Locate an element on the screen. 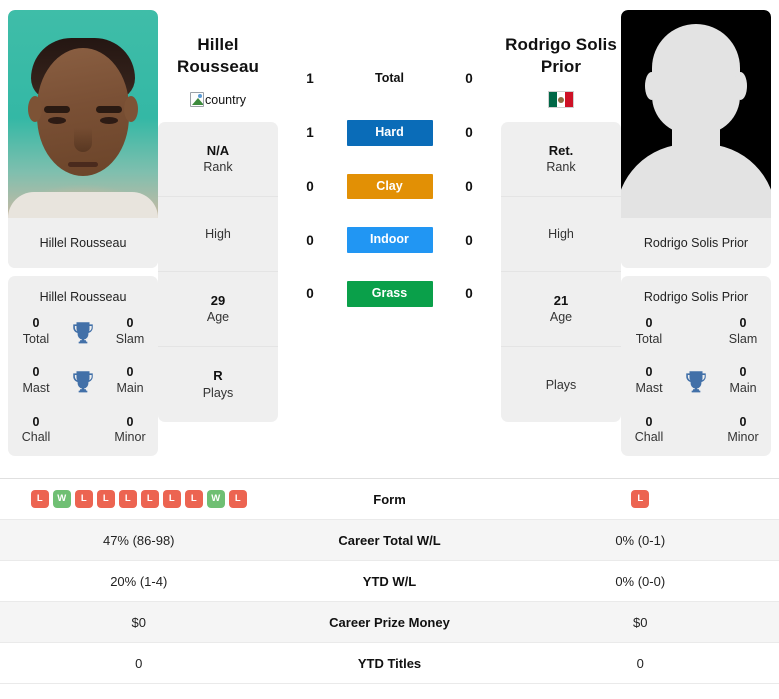 The width and height of the screenshot is (779, 699). right-form-badges: L is located at coordinates (641, 499).